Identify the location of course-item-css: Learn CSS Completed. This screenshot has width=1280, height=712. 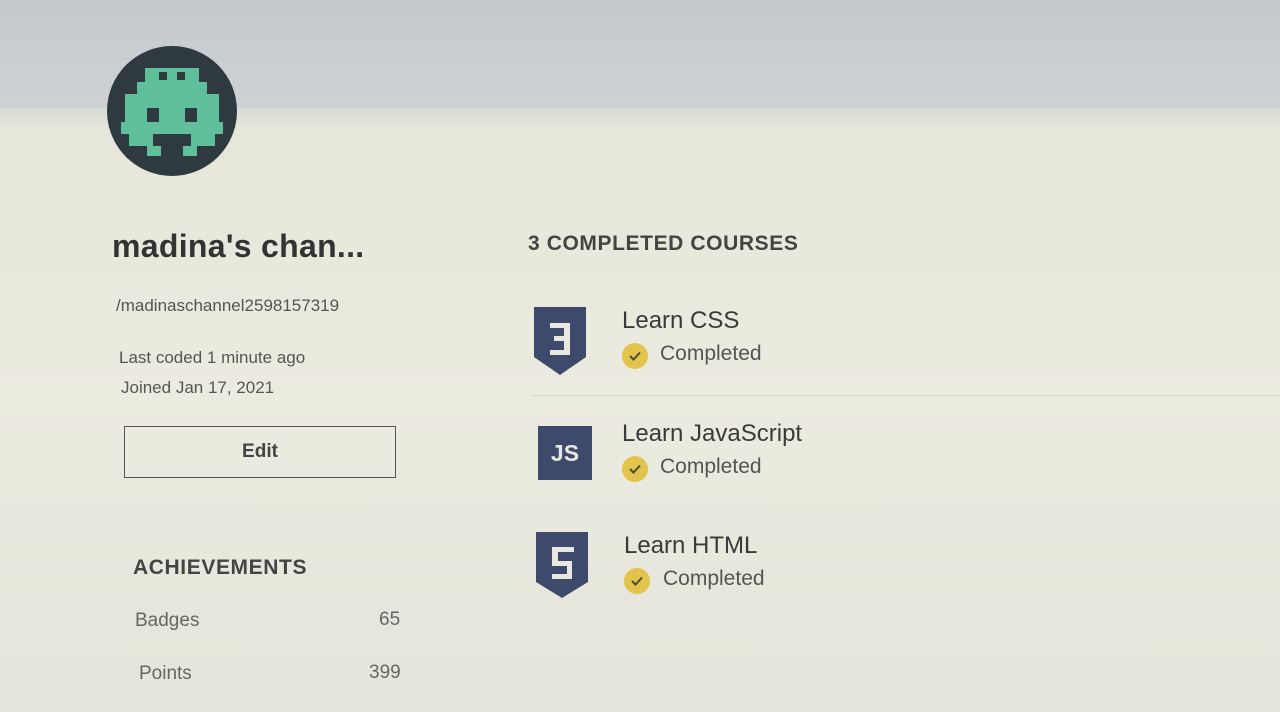
(906, 357).